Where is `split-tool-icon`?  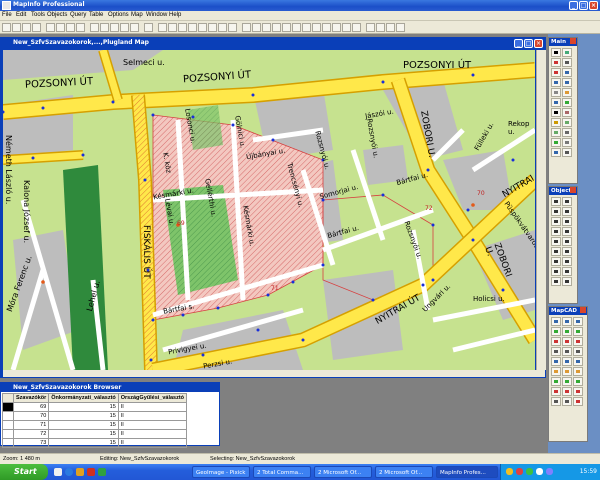 split-tool-icon is located at coordinates (567, 281).